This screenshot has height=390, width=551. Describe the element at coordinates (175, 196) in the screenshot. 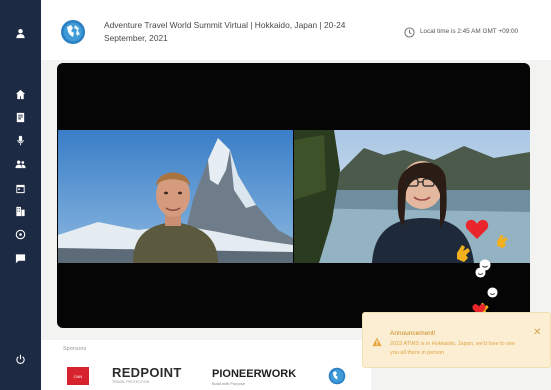

I see `speaker-video-left` at that location.